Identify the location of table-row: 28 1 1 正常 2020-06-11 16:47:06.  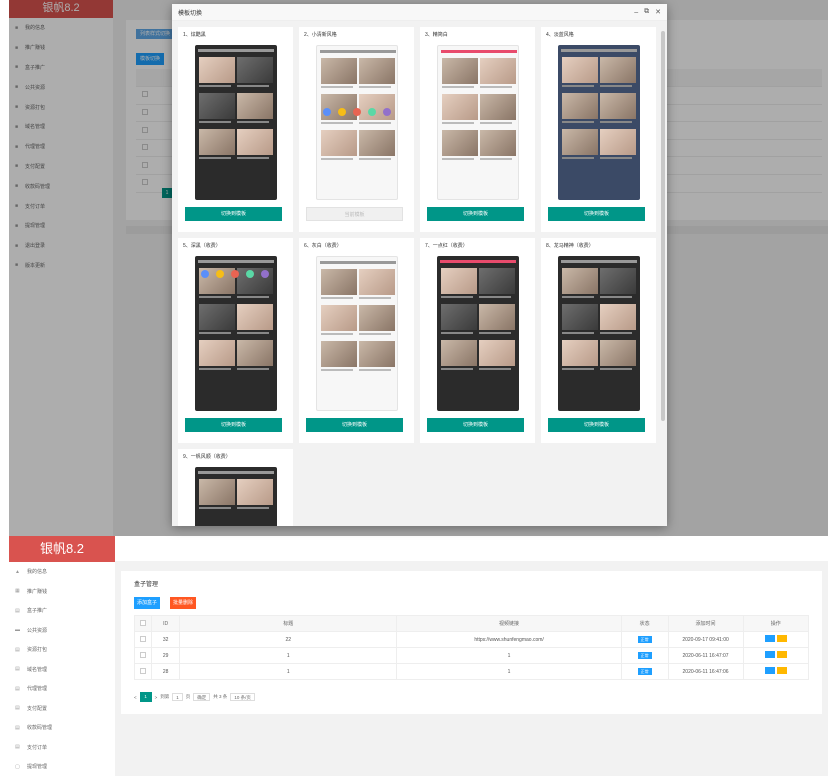
(471, 671).